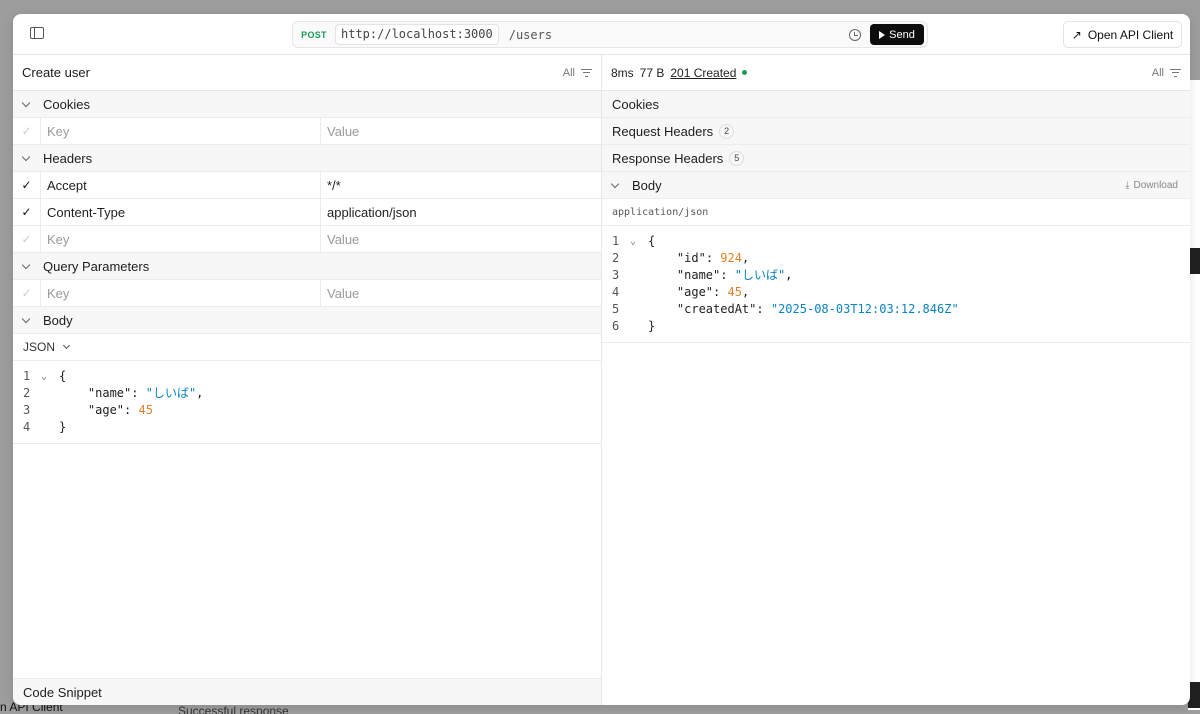  Describe the element at coordinates (417, 34) in the screenshot. I see `server-host: http://localhost:3000` at that location.